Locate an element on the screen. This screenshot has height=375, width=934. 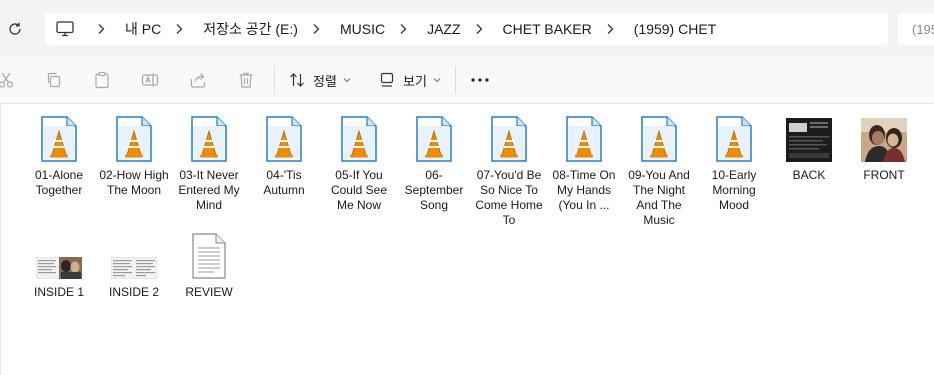
file-item-06: 06-September Song is located at coordinates (434, 162).